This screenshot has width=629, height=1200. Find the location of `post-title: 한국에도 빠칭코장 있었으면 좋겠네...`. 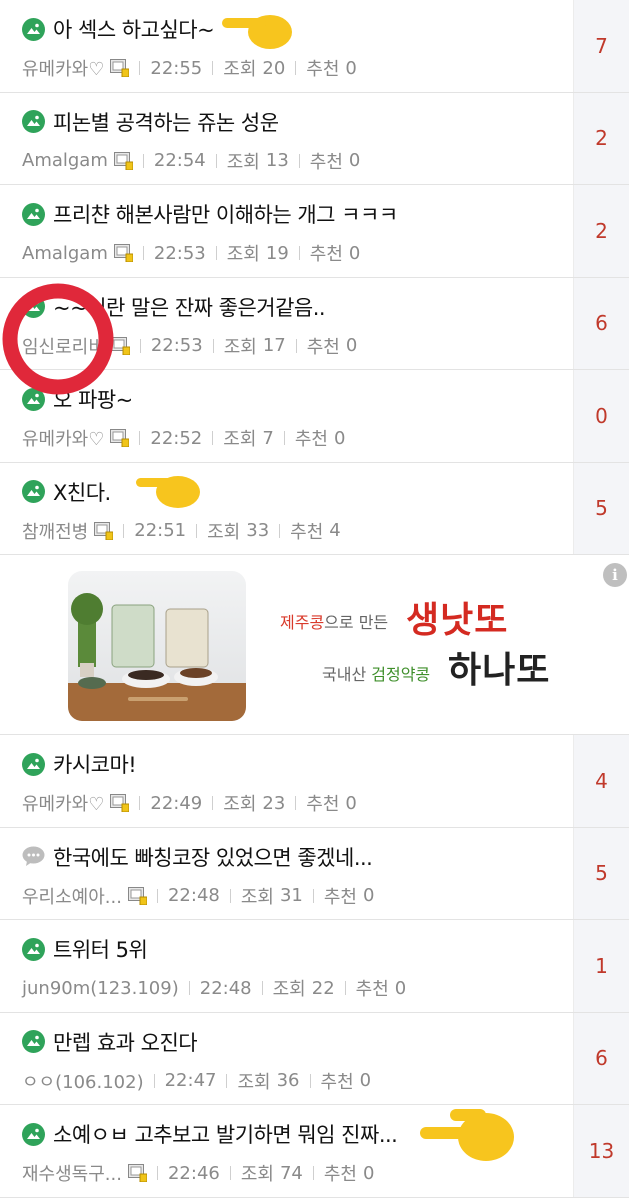

post-title: 한국에도 빠칭코장 있었으면 좋겠네... is located at coordinates (212, 857).